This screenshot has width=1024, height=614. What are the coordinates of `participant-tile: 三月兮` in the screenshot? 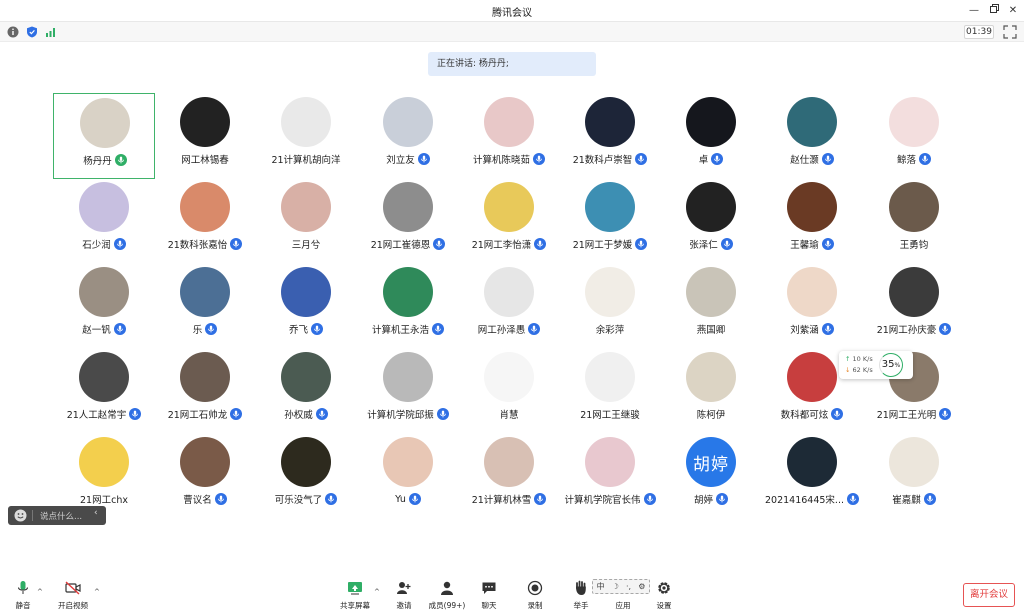 It's located at (306, 221).